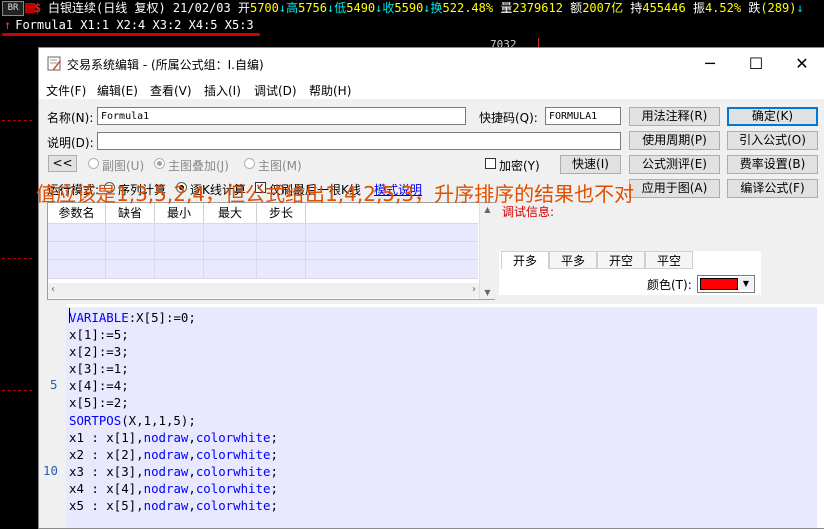  What do you see at coordinates (173, 505) in the screenshot?
I see `code-line: x5 : x[5],nodraw,colorwhite;` at bounding box center [173, 505].